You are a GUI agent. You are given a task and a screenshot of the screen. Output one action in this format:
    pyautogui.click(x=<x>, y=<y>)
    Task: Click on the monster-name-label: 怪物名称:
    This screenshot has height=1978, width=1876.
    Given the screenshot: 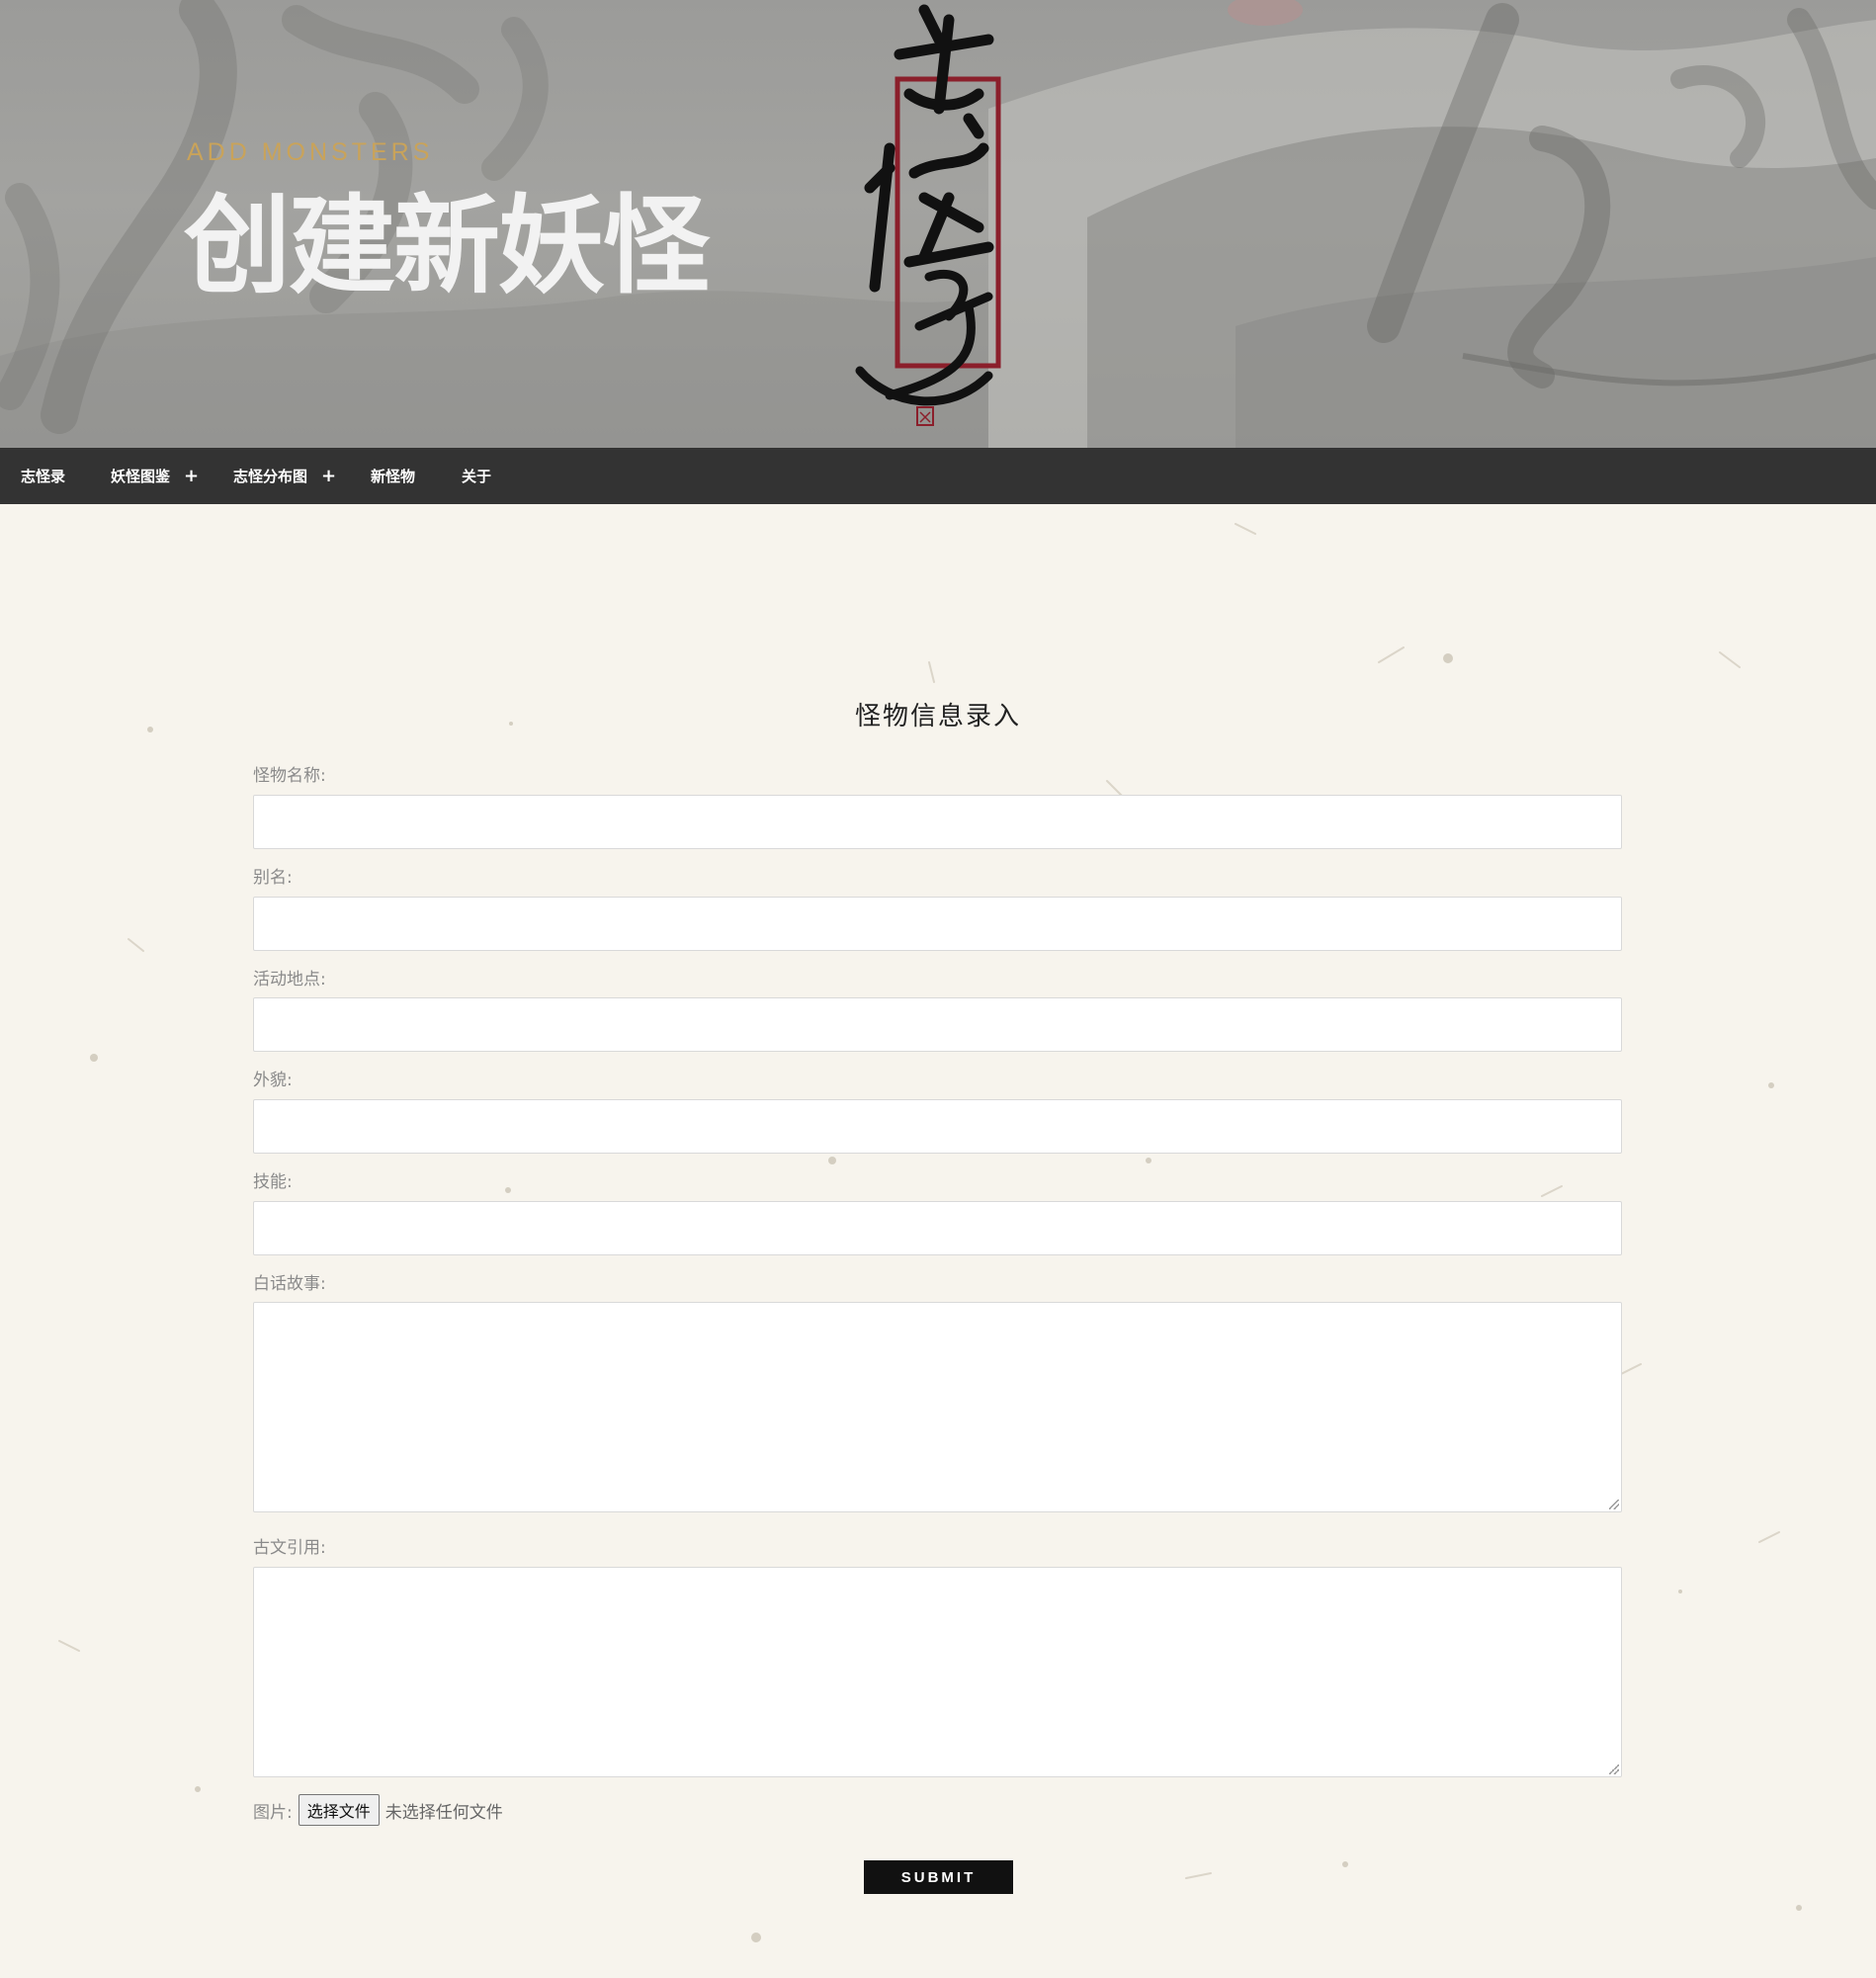 What is the action you would take?
    pyautogui.click(x=290, y=776)
    